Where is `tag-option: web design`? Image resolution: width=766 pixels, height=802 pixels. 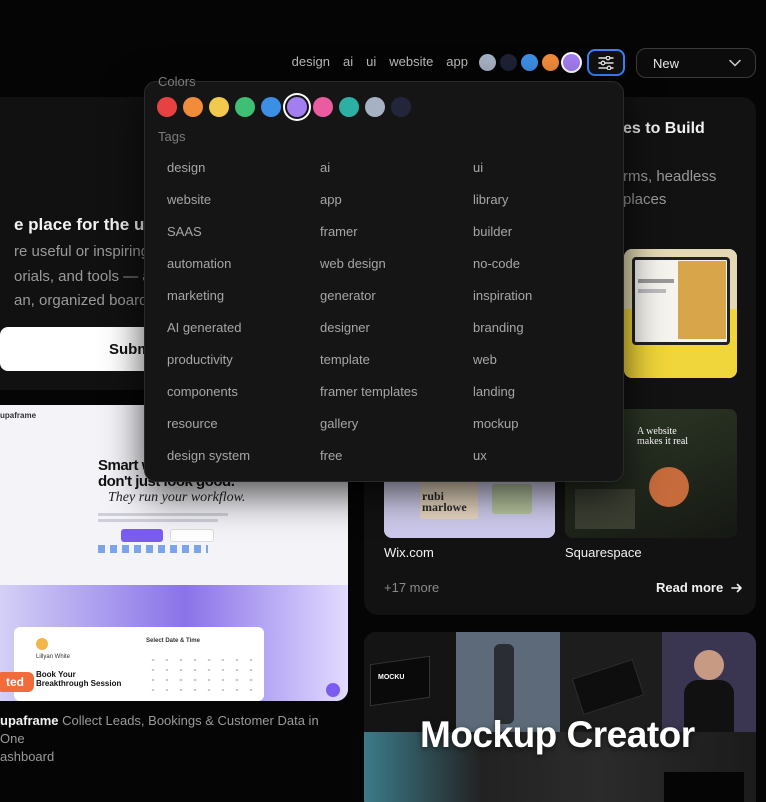 tag-option: web design is located at coordinates (396, 263).